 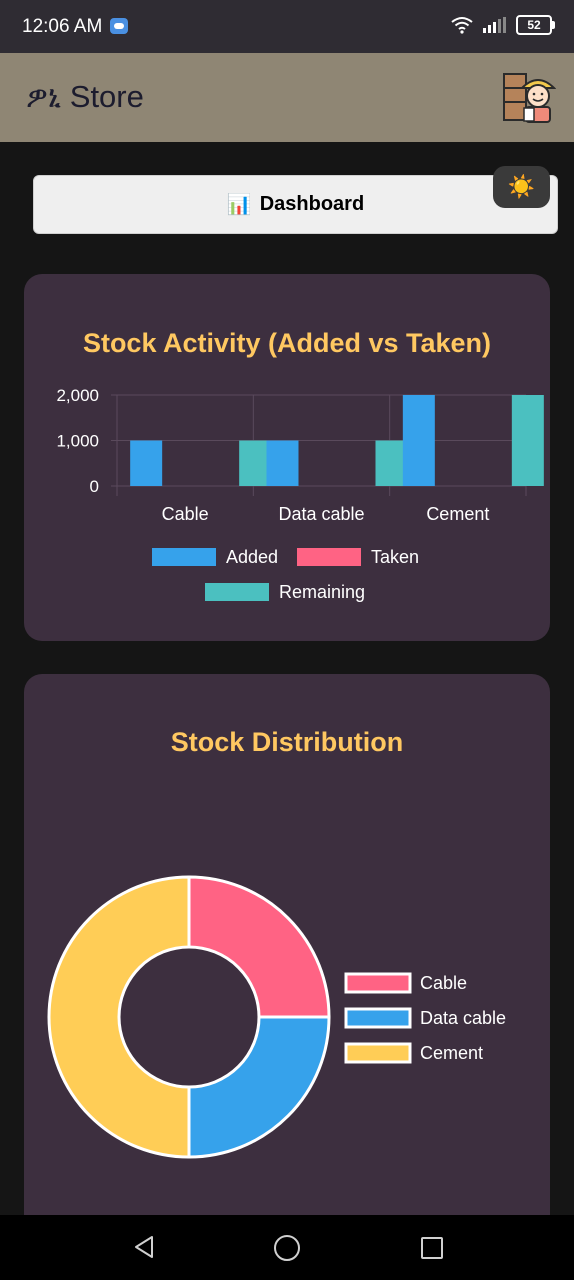 What do you see at coordinates (85, 96) in the screenshot?
I see `app-title: ዎኒ Store` at bounding box center [85, 96].